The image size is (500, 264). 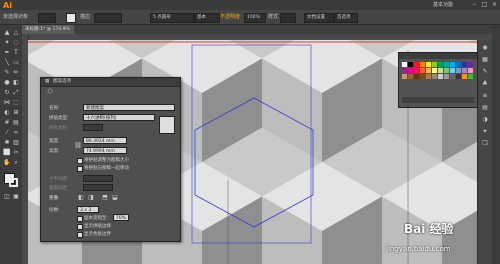 What do you see at coordinates (207, 18) in the screenshot?
I see `profile-dropdown: 基本` at bounding box center [207, 18].